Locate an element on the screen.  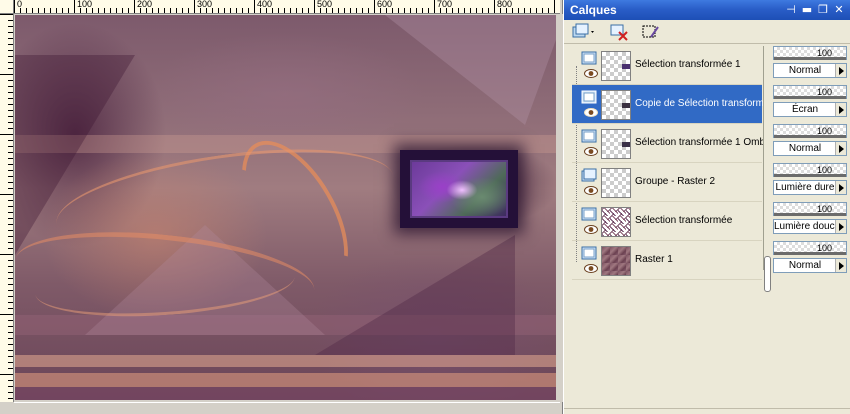
delete-layer-icon is located at coordinates (619, 32).